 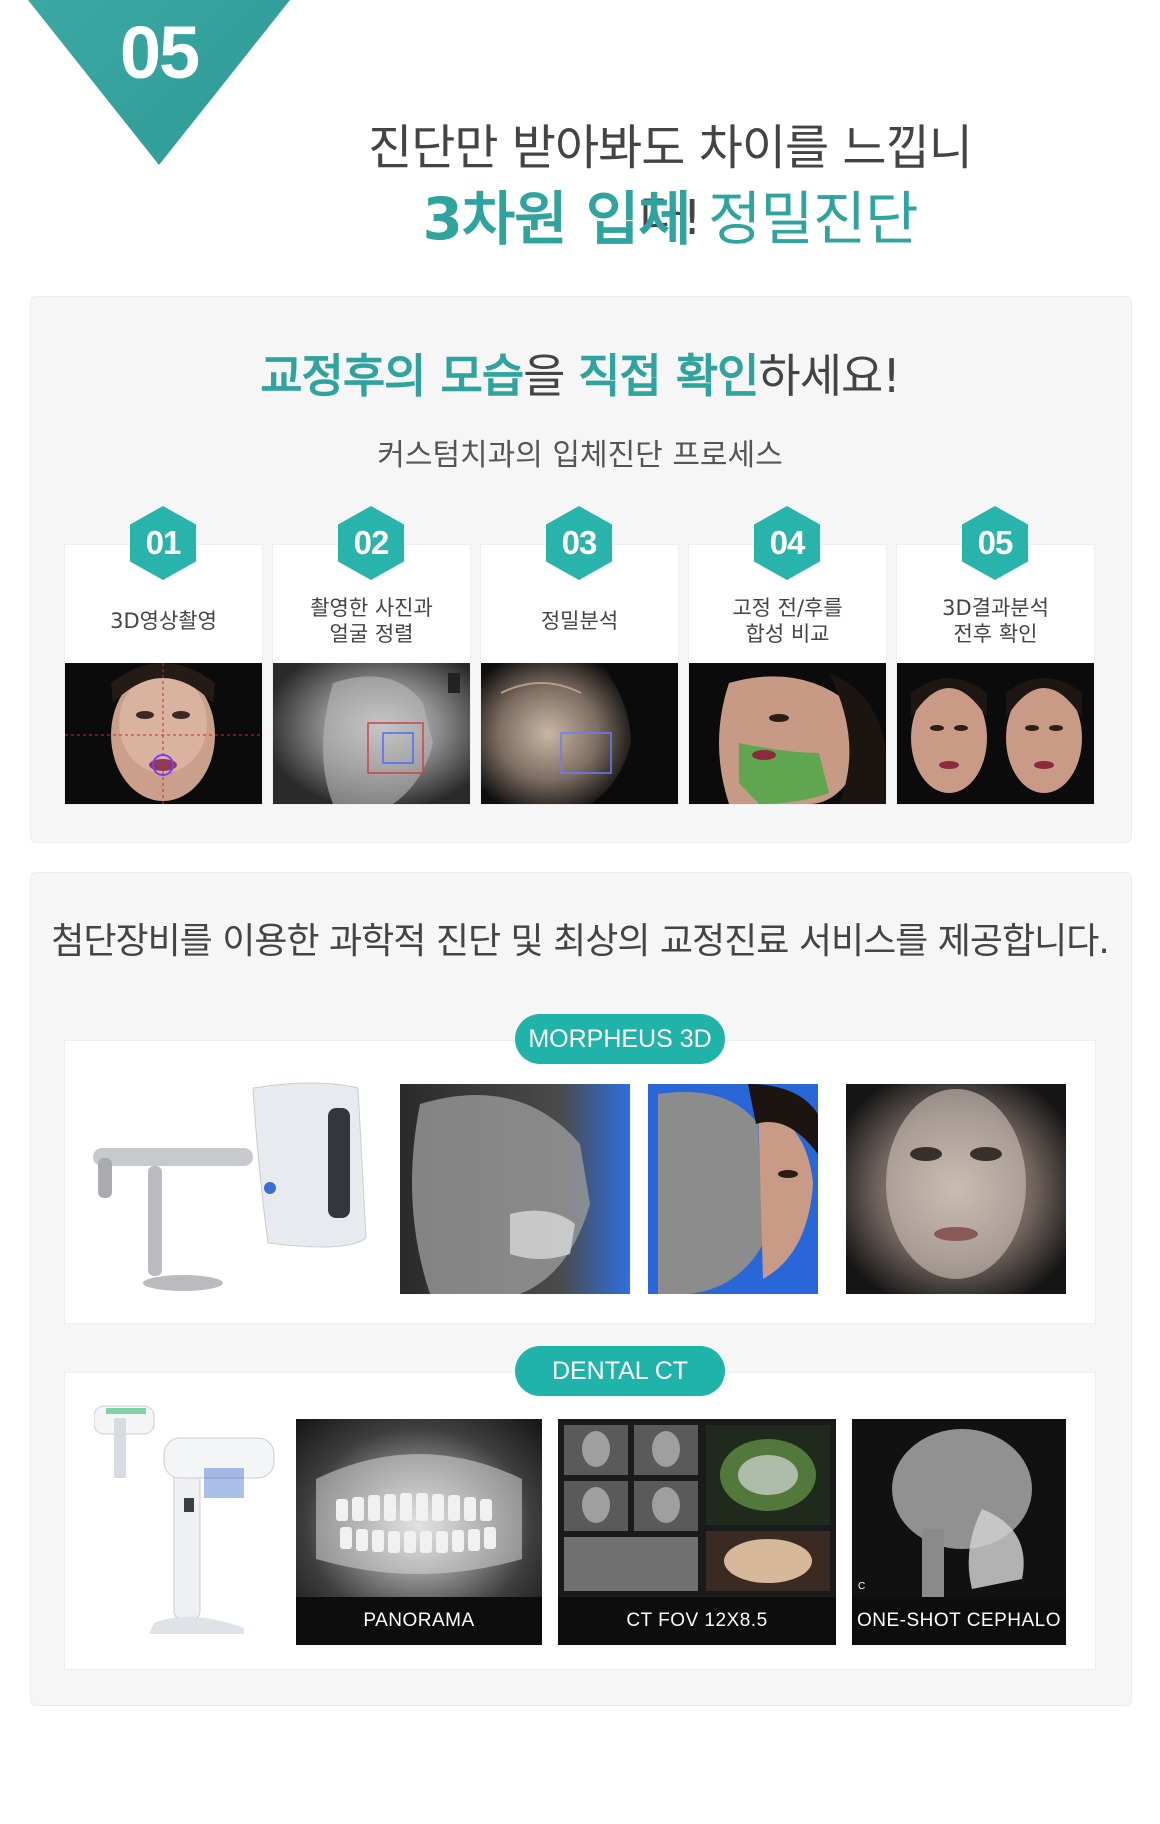 I want to click on process-title-hl1: 교정후의 모습, so click(x=392, y=376).